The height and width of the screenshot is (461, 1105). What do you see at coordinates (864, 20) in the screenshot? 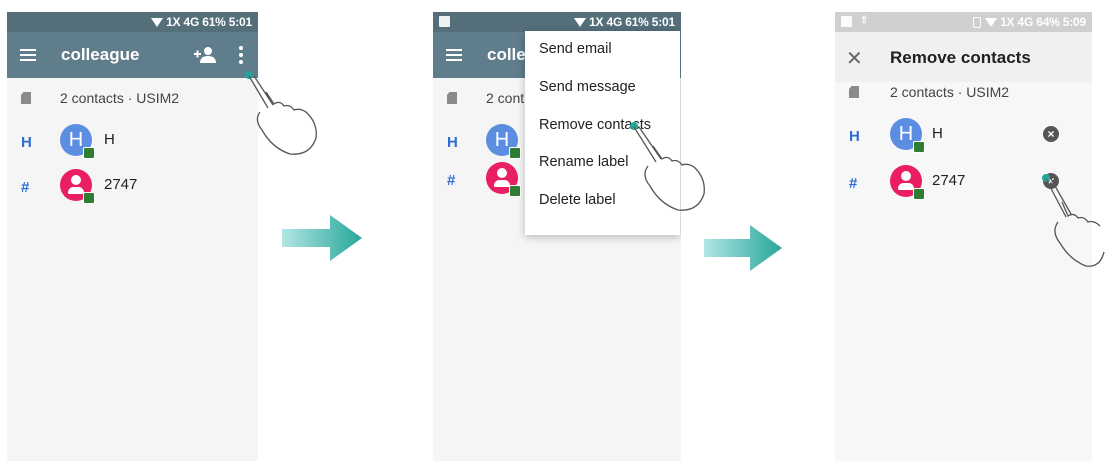
I see `upload-icon: ⇧` at bounding box center [864, 20].